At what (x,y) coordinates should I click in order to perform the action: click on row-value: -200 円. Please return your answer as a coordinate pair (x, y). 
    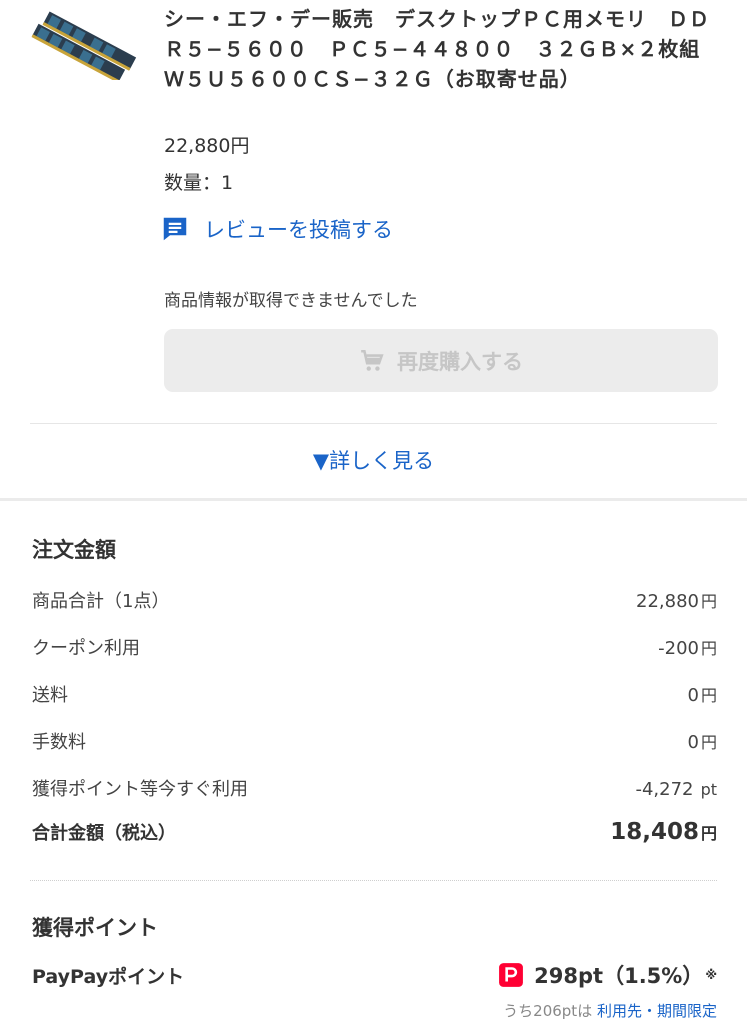
    Looking at the image, I should click on (687, 648).